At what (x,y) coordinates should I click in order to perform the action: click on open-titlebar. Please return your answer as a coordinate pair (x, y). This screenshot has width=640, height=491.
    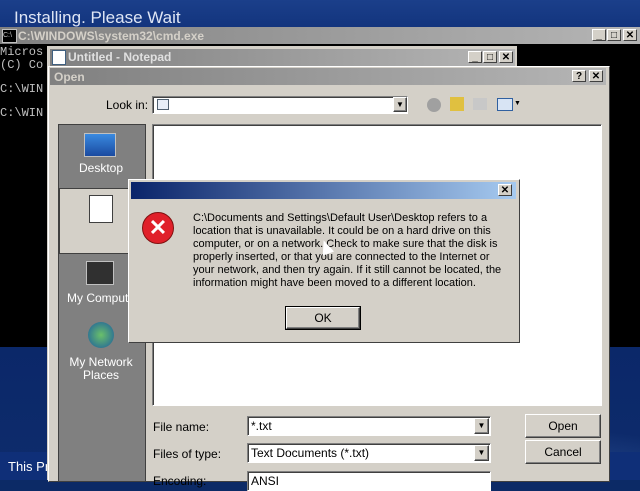
    Looking at the image, I should click on (328, 76).